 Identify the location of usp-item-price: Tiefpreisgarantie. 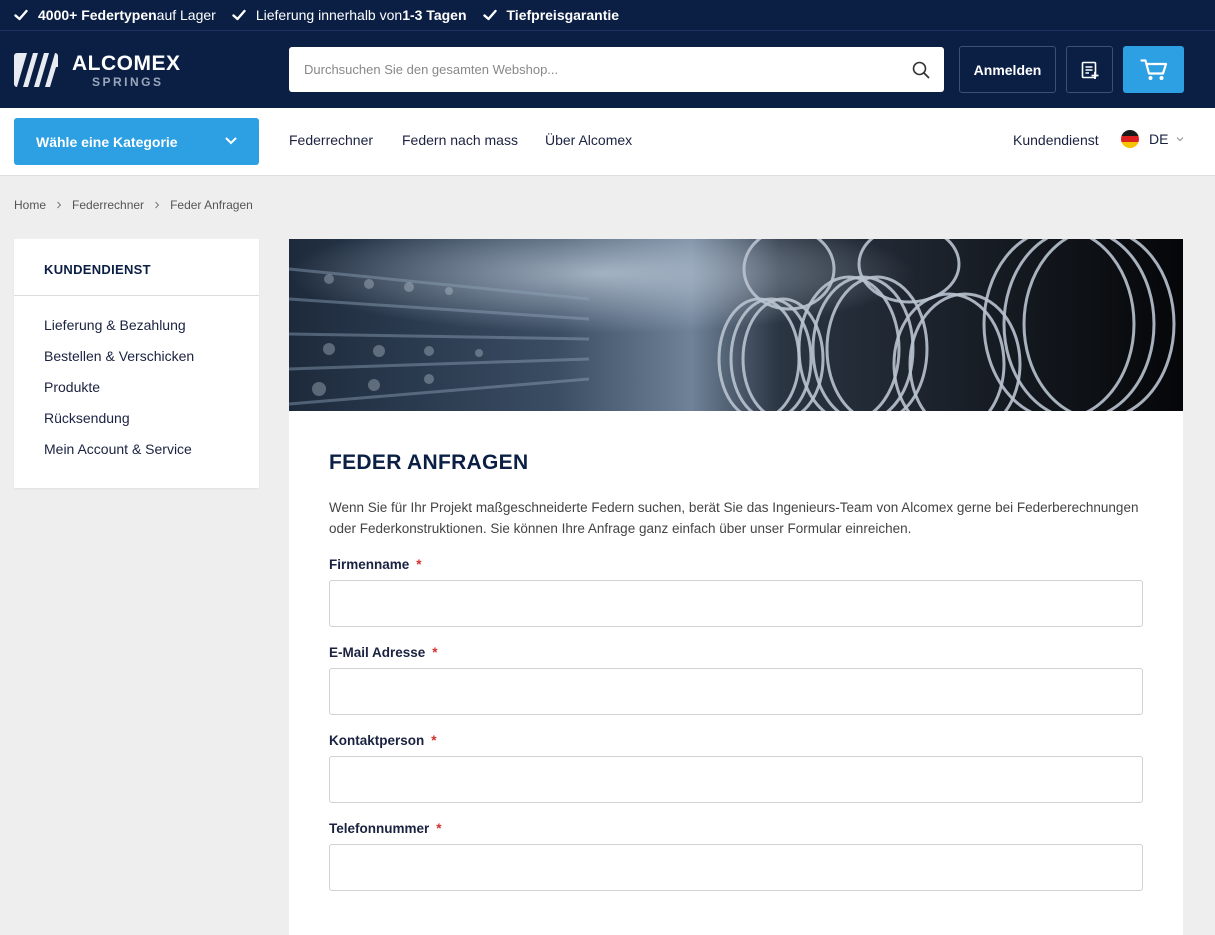
(551, 15).